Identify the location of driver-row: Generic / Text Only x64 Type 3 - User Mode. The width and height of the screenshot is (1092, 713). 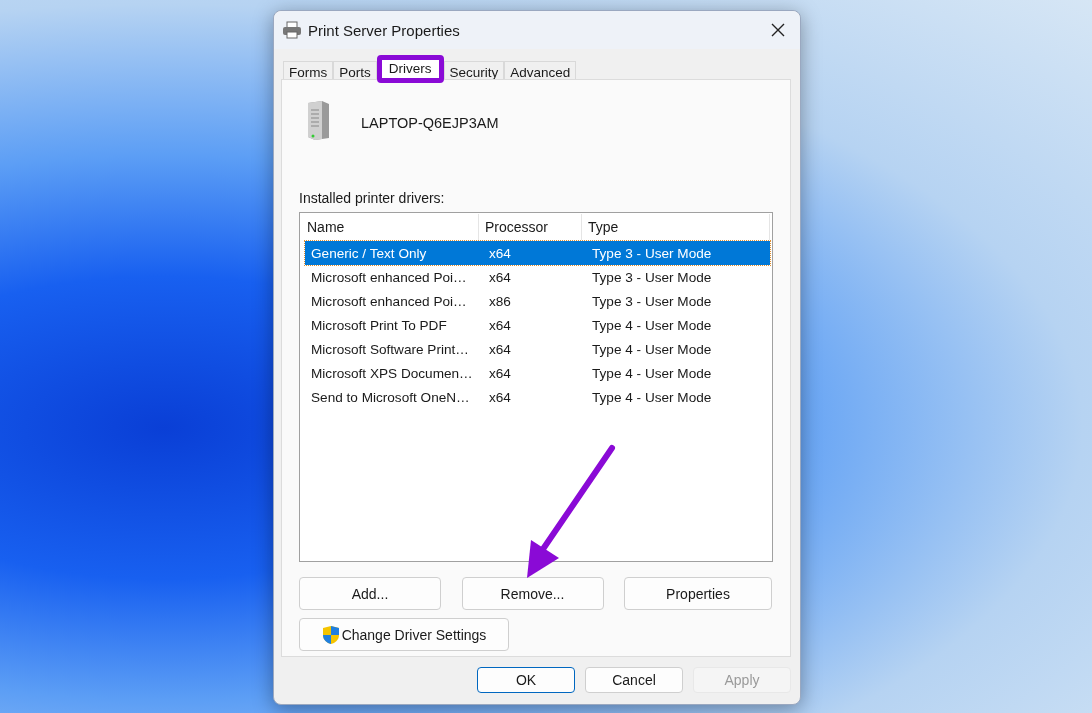
(537, 253).